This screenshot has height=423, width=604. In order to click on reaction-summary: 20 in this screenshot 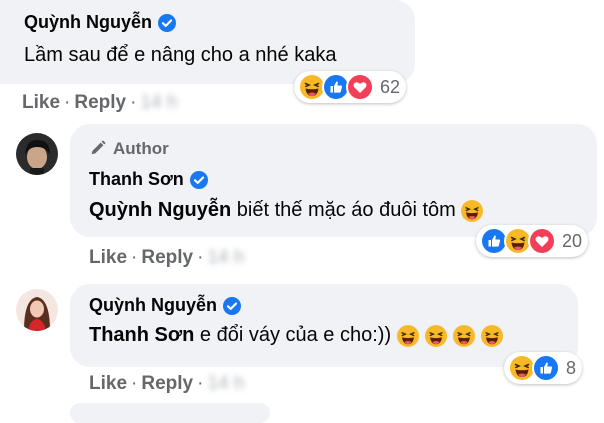, I will do `click(532, 241)`.